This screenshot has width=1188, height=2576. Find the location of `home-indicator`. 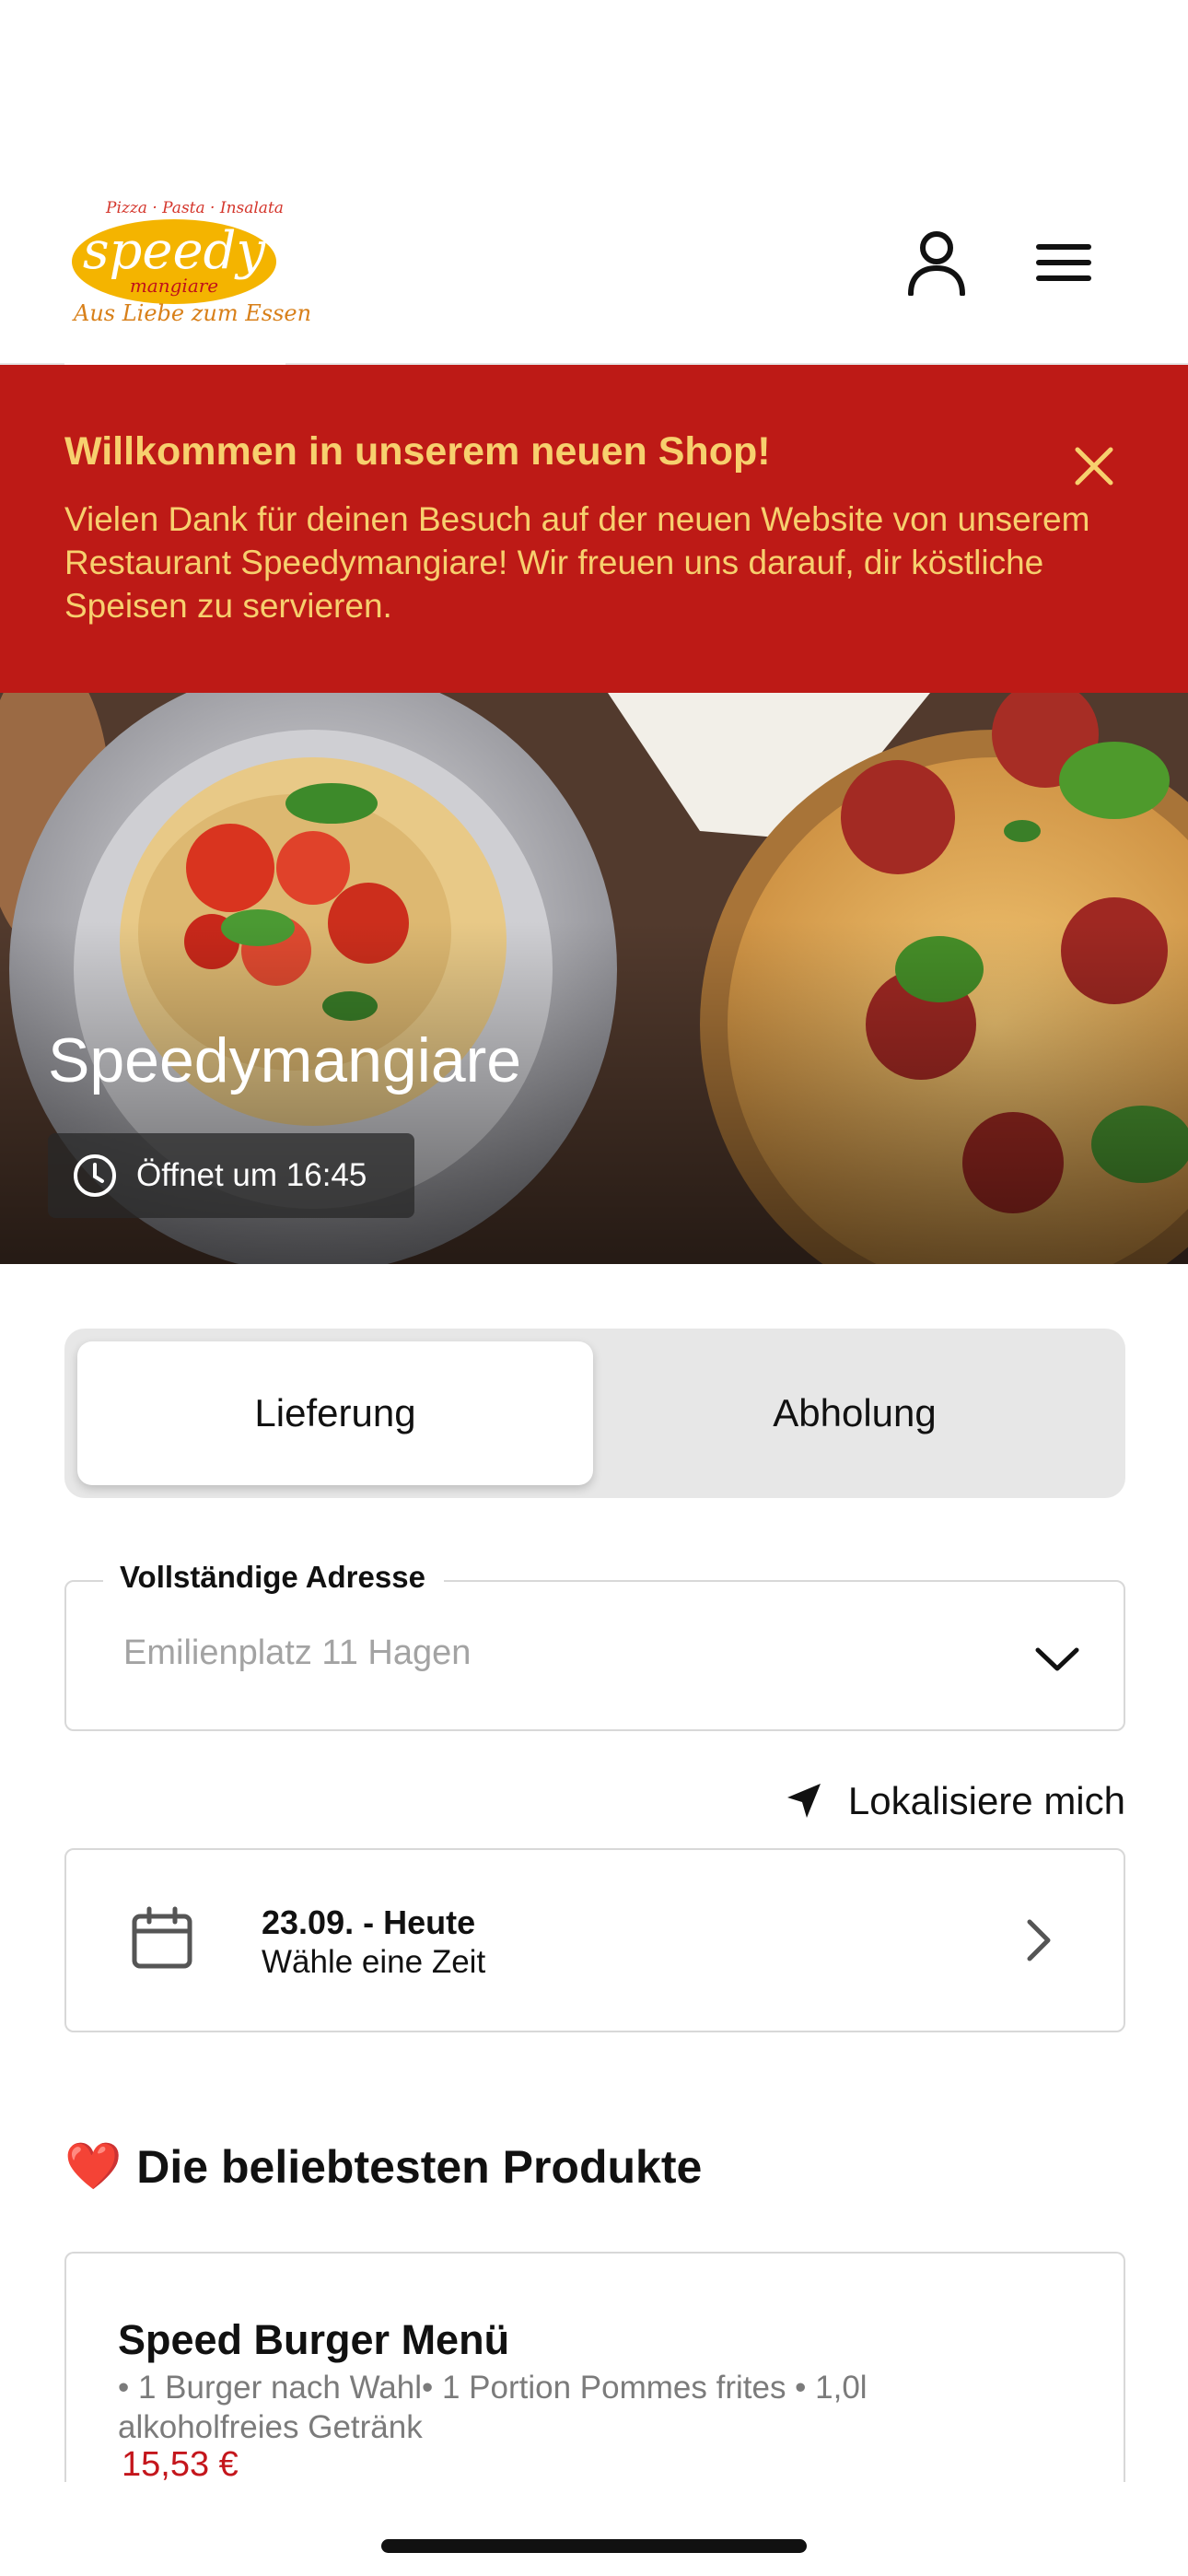

home-indicator is located at coordinates (594, 2546).